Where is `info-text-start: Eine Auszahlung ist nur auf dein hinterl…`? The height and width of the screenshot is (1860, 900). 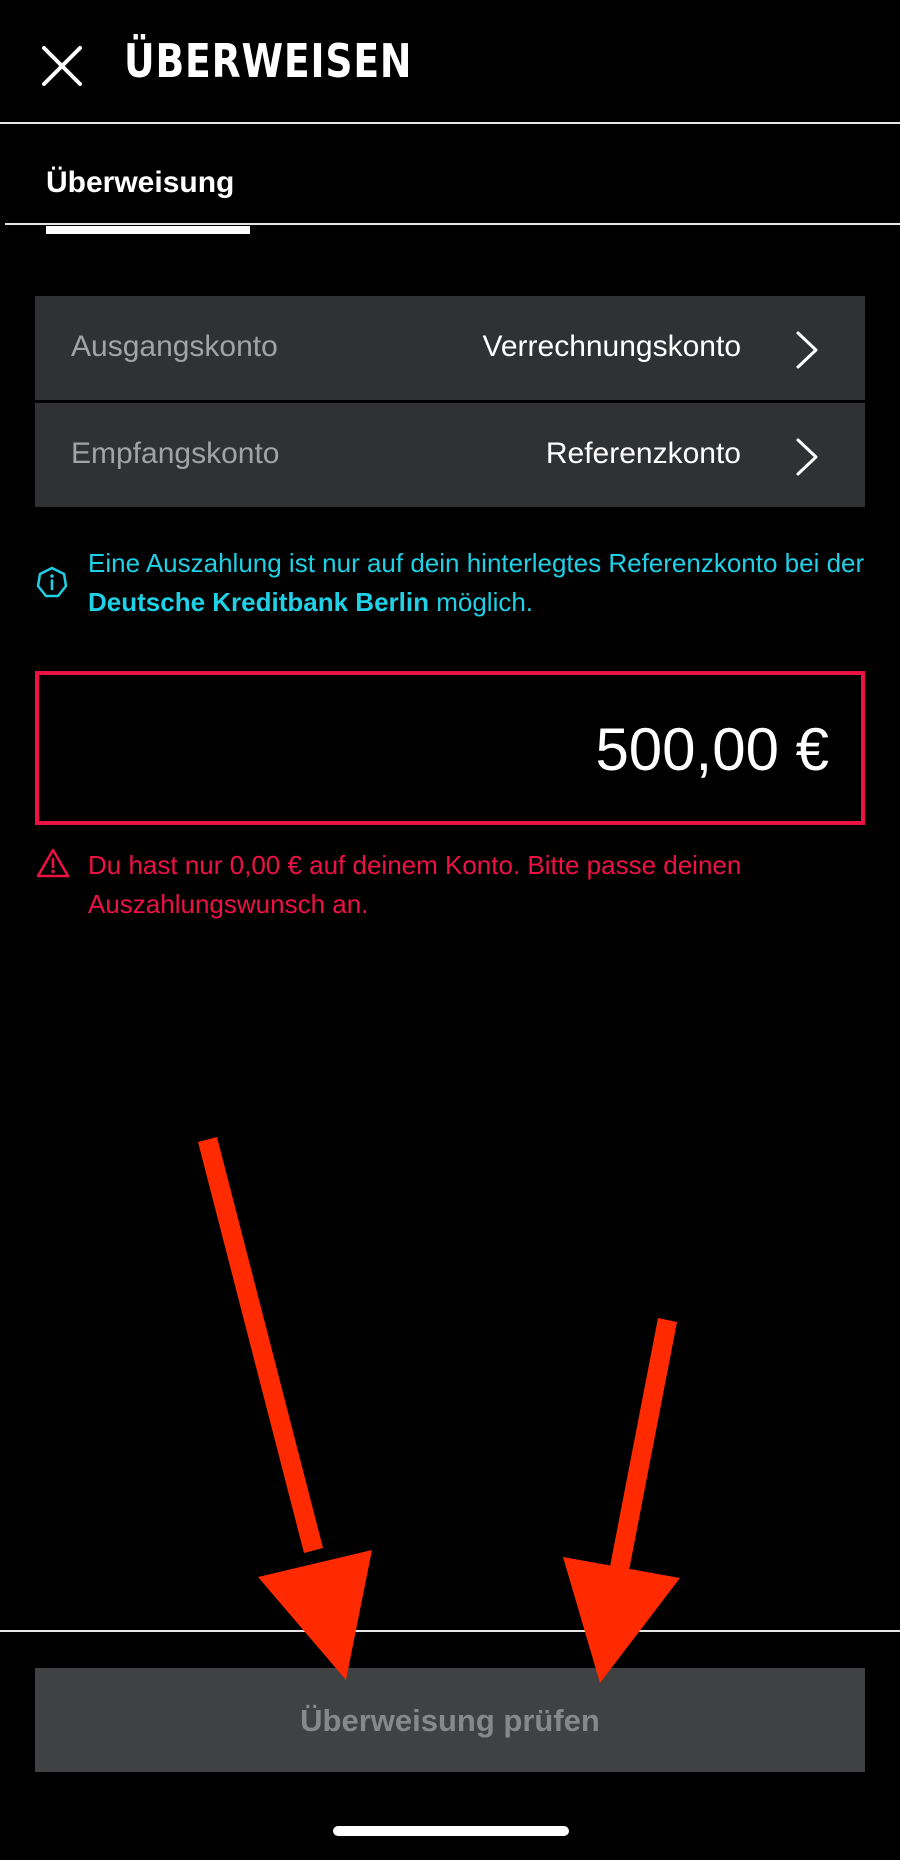 info-text-start: Eine Auszahlung ist nur auf dein hinterl… is located at coordinates (476, 563).